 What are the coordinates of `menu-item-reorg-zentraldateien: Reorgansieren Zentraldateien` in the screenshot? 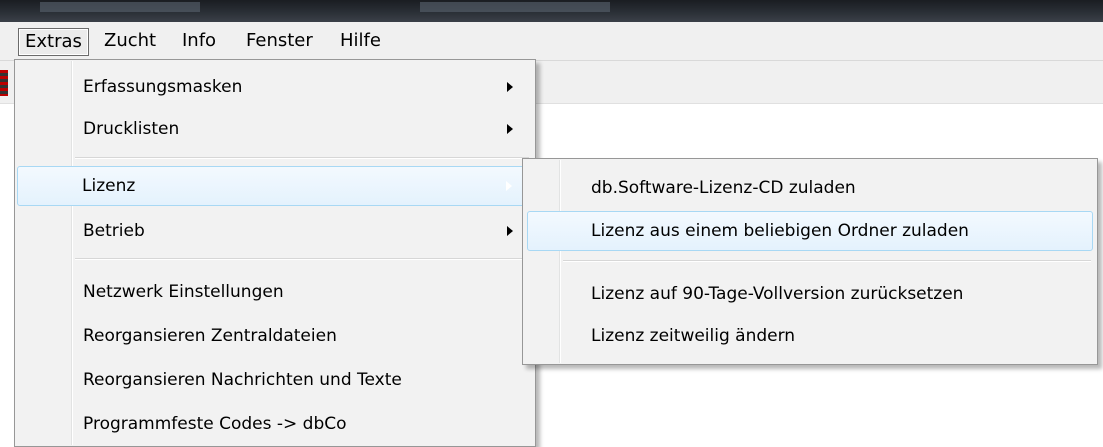 It's located at (274, 336).